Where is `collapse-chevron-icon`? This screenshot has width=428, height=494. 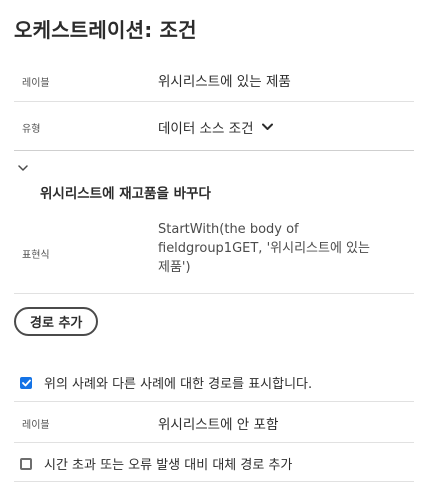 collapse-chevron-icon is located at coordinates (23, 168).